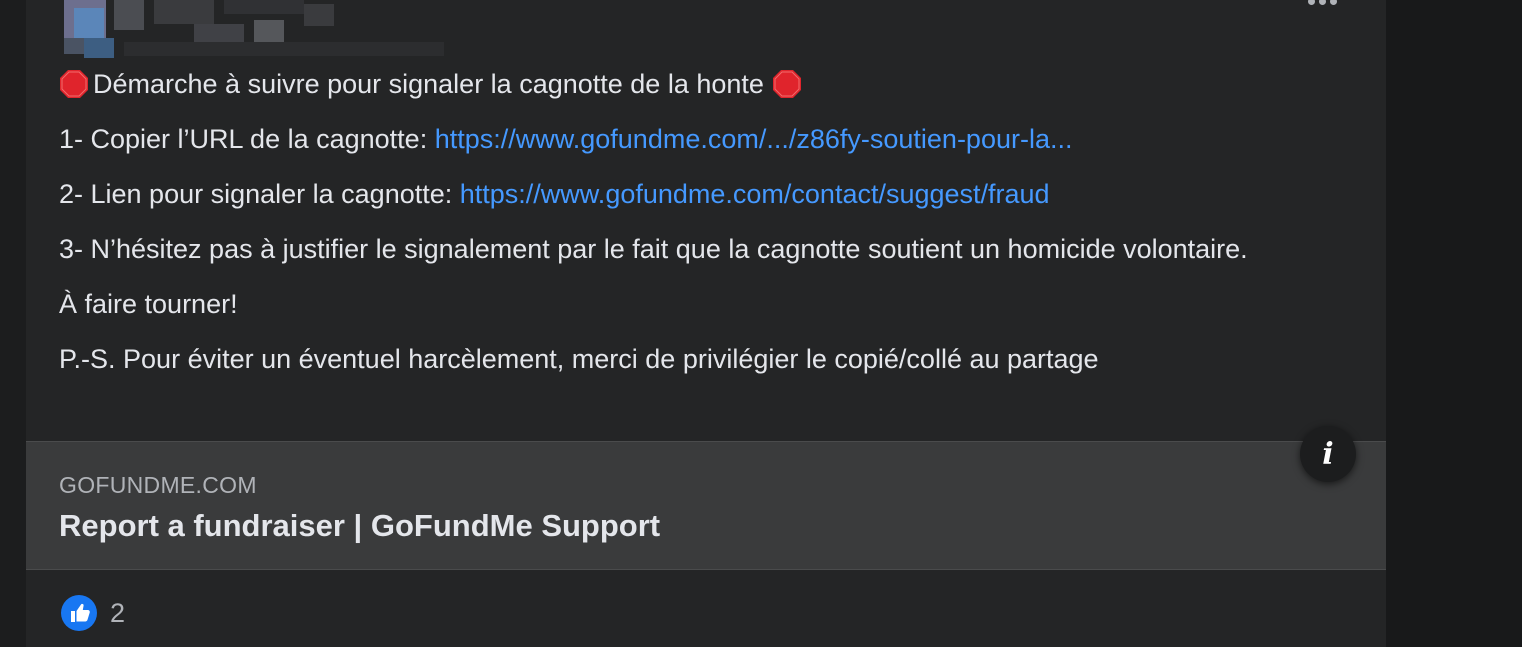 This screenshot has width=1522, height=647. I want to click on blurred-author-header, so click(254, 31).